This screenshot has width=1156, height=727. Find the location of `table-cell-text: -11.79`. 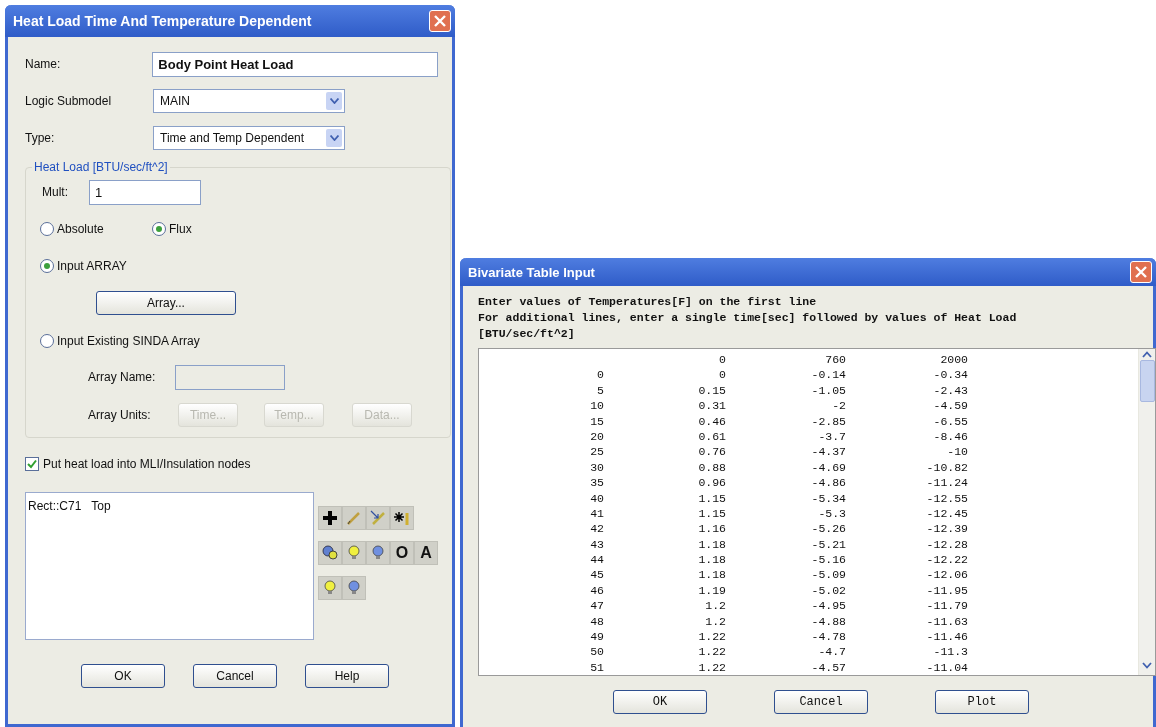

table-cell-text: -11.79 is located at coordinates (946, 607).